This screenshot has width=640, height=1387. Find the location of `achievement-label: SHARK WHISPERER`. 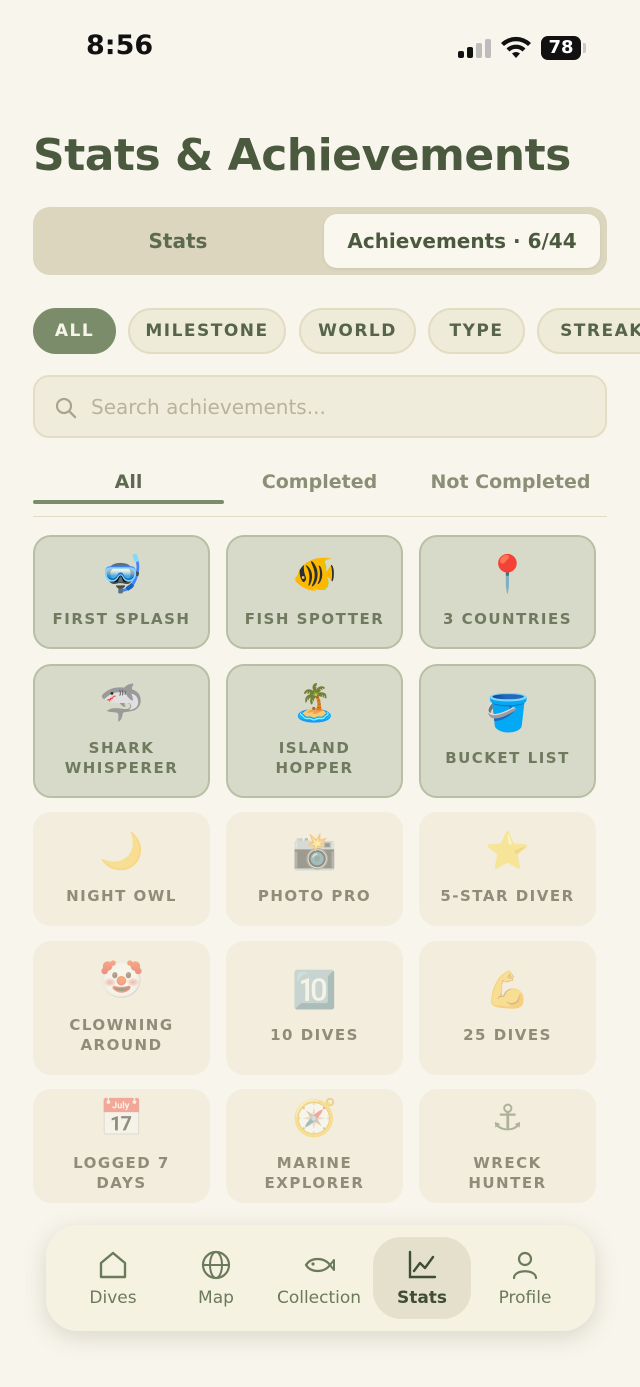

achievement-label: SHARK WHISPERER is located at coordinates (121, 758).